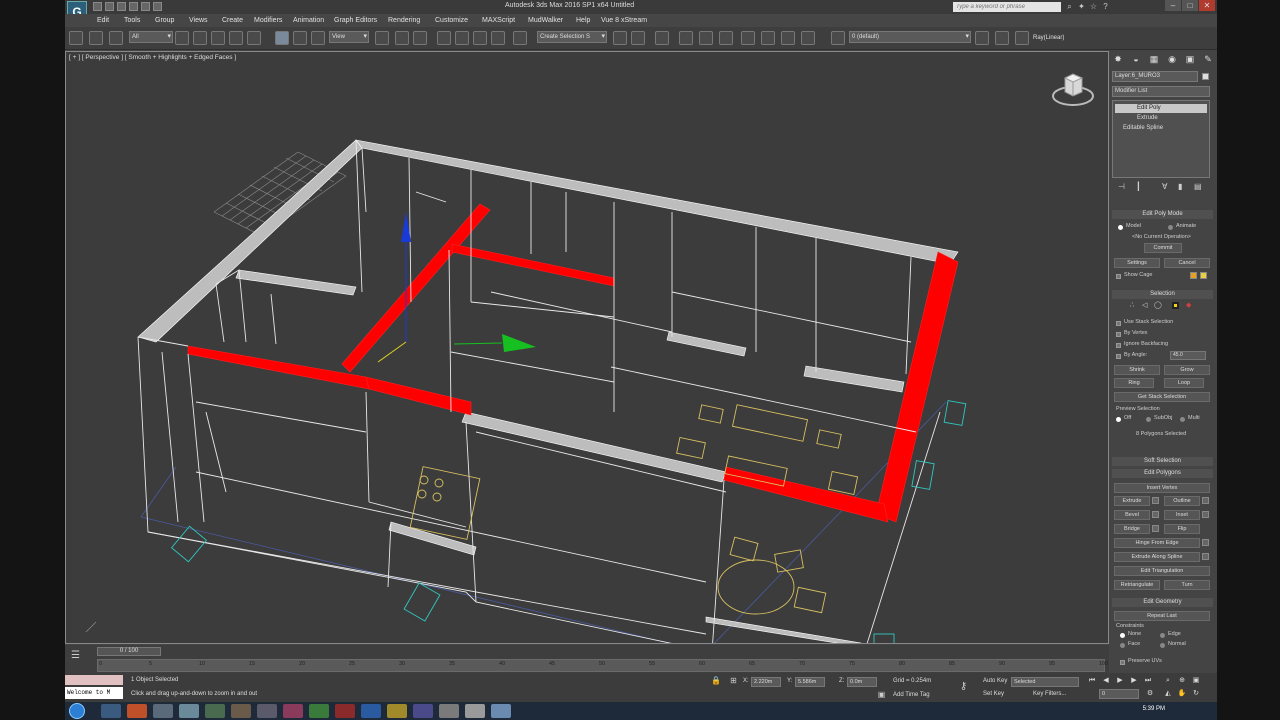 The width and height of the screenshot is (1280, 720). Describe the element at coordinates (1161, 118) in the screenshot. I see `stack-item-extrude: Extrude` at that location.